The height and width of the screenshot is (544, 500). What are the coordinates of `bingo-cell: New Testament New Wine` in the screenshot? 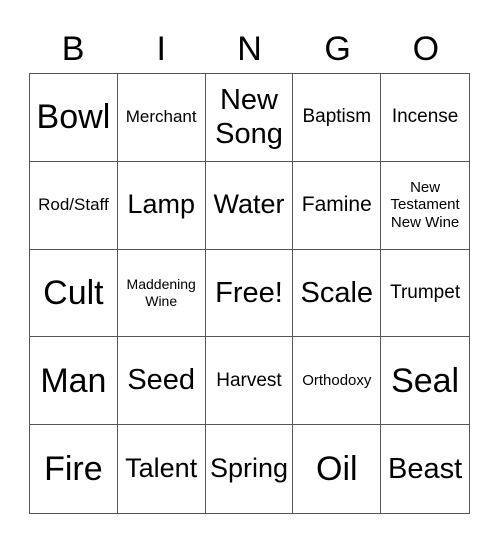 It's located at (425, 206).